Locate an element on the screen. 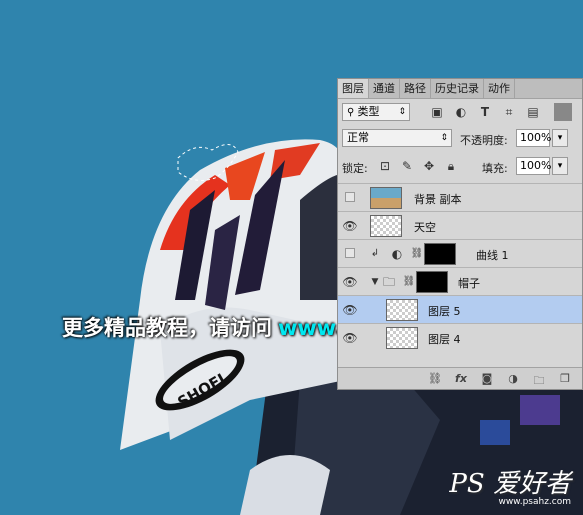 The image size is (583, 515). filter-value: 类型 is located at coordinates (368, 111).